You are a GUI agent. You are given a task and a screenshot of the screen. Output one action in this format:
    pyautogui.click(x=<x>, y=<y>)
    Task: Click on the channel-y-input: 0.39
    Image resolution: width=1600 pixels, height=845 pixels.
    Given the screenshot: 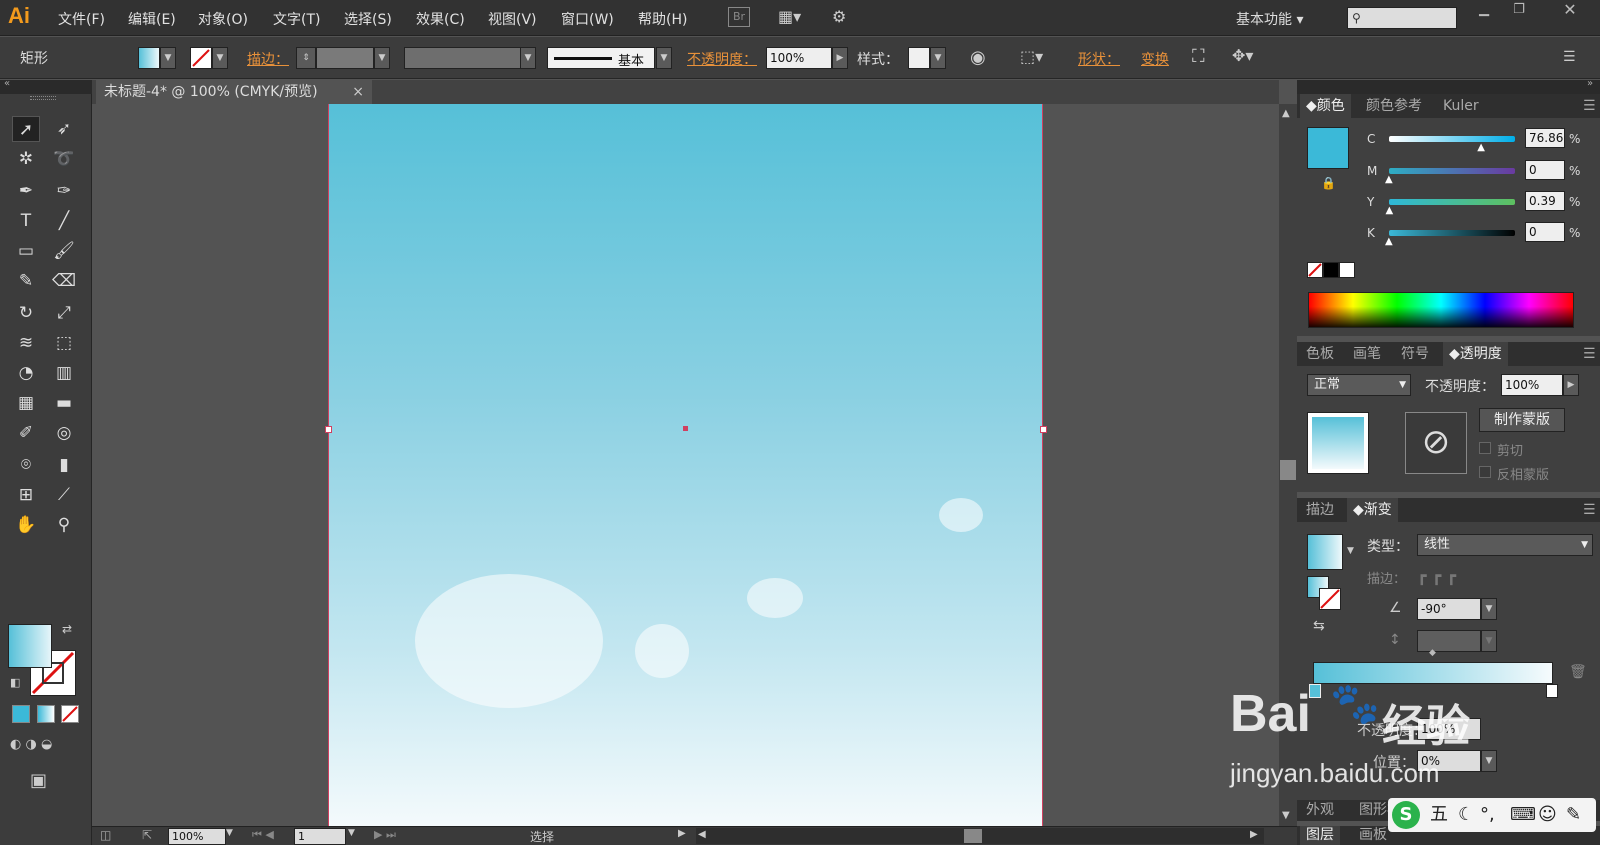 What is the action you would take?
    pyautogui.click(x=1545, y=201)
    